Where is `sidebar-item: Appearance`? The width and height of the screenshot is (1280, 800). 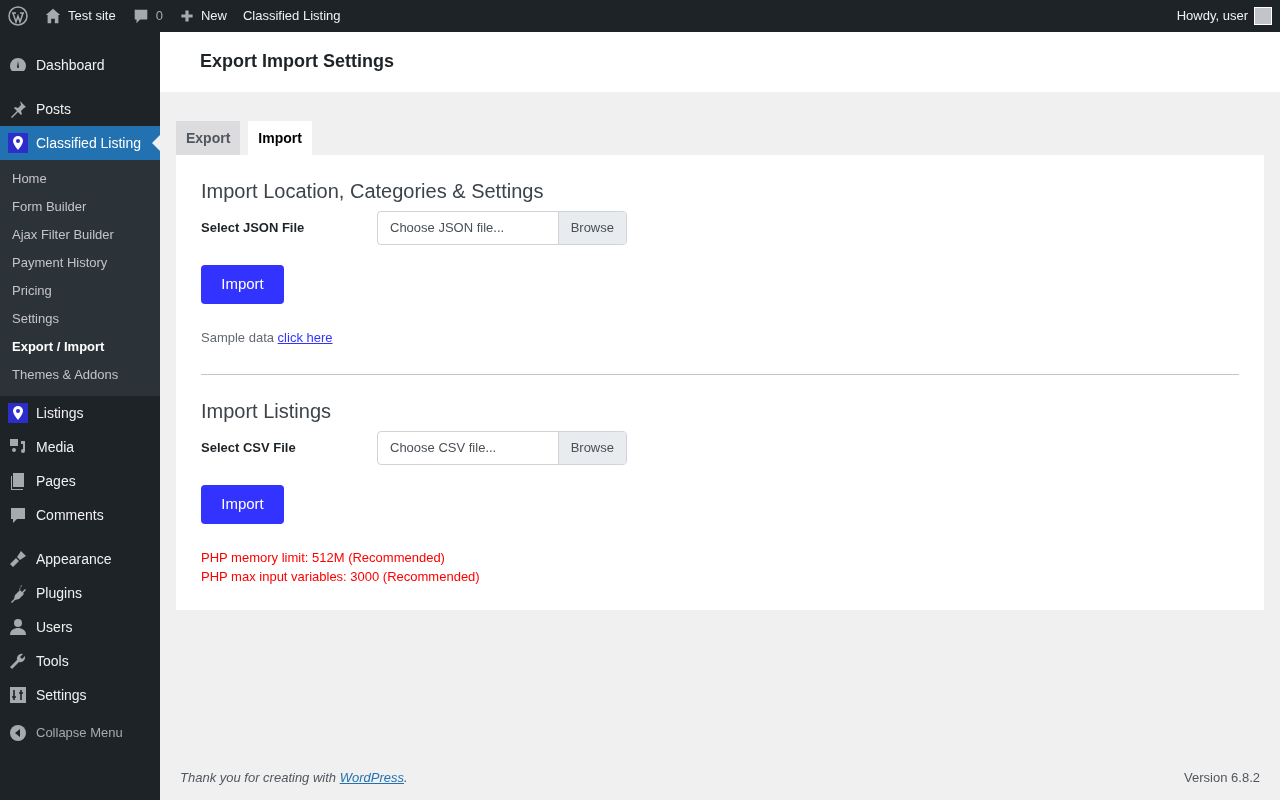 sidebar-item: Appearance is located at coordinates (80, 559).